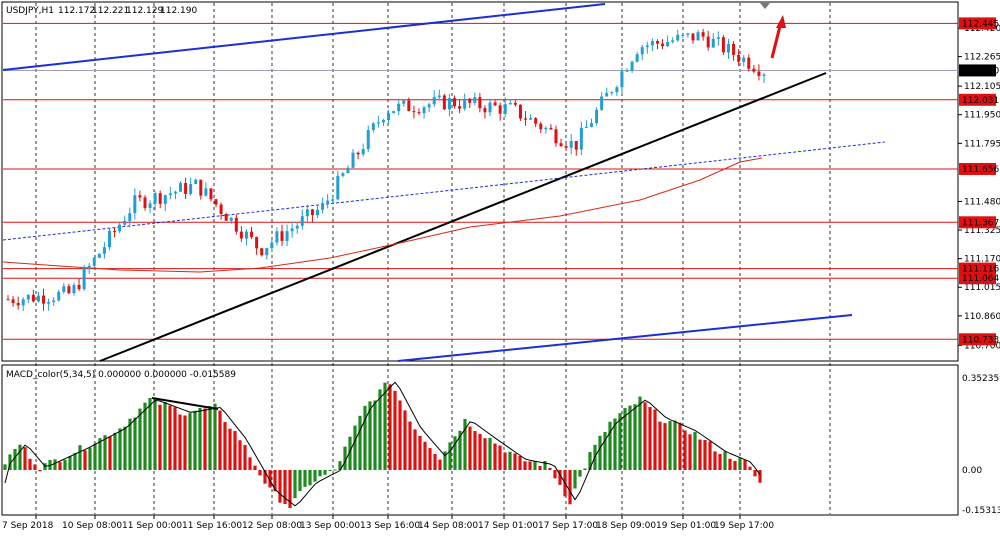 This screenshot has height=538, width=1000. What do you see at coordinates (110, 11) in the screenshot?
I see `ohlc-high: 112.221` at bounding box center [110, 11].